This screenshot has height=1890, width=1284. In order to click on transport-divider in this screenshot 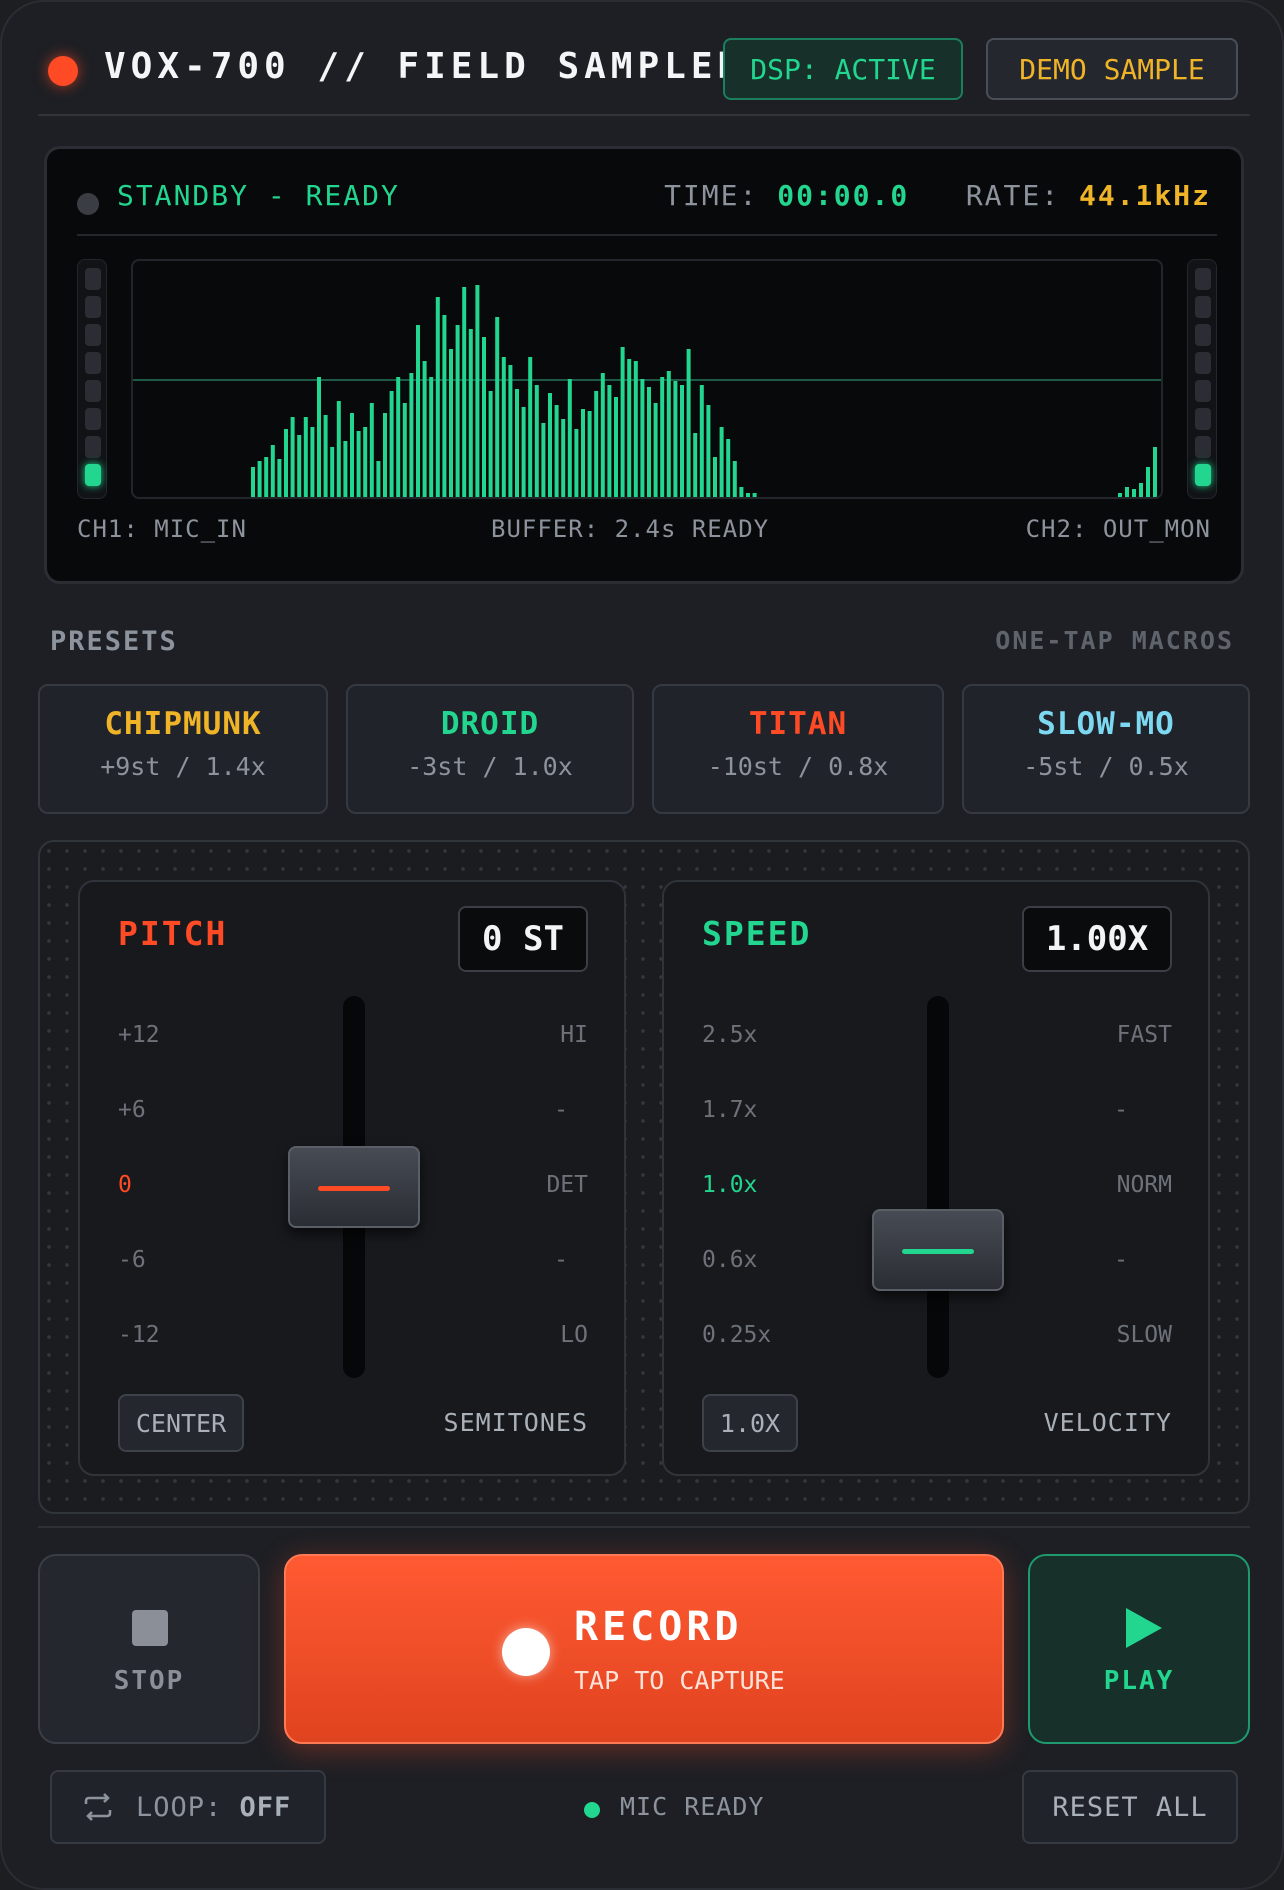, I will do `click(644, 1527)`.